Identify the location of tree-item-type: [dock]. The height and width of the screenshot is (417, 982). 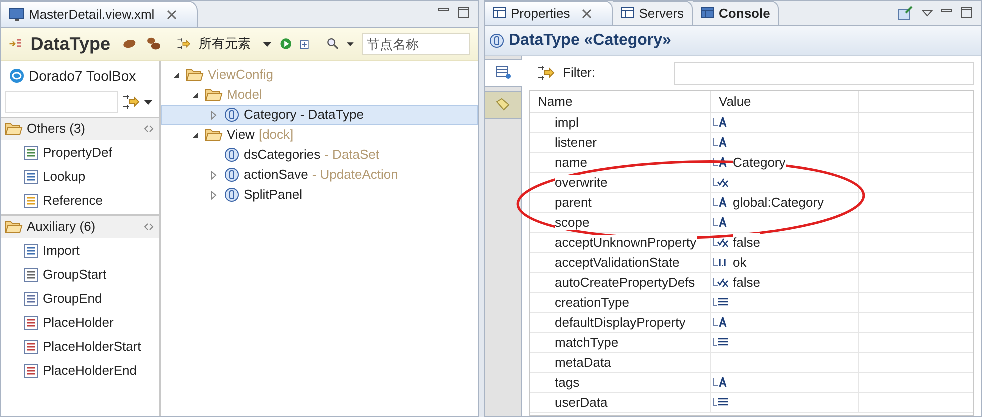
(276, 135).